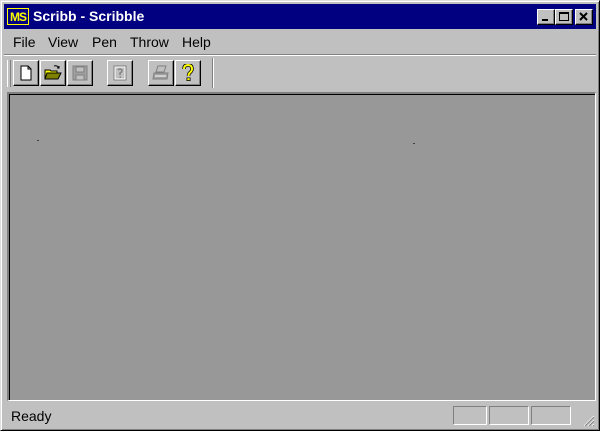 Image resolution: width=600 pixels, height=431 pixels. I want to click on resize-grip-icon, so click(588, 420).